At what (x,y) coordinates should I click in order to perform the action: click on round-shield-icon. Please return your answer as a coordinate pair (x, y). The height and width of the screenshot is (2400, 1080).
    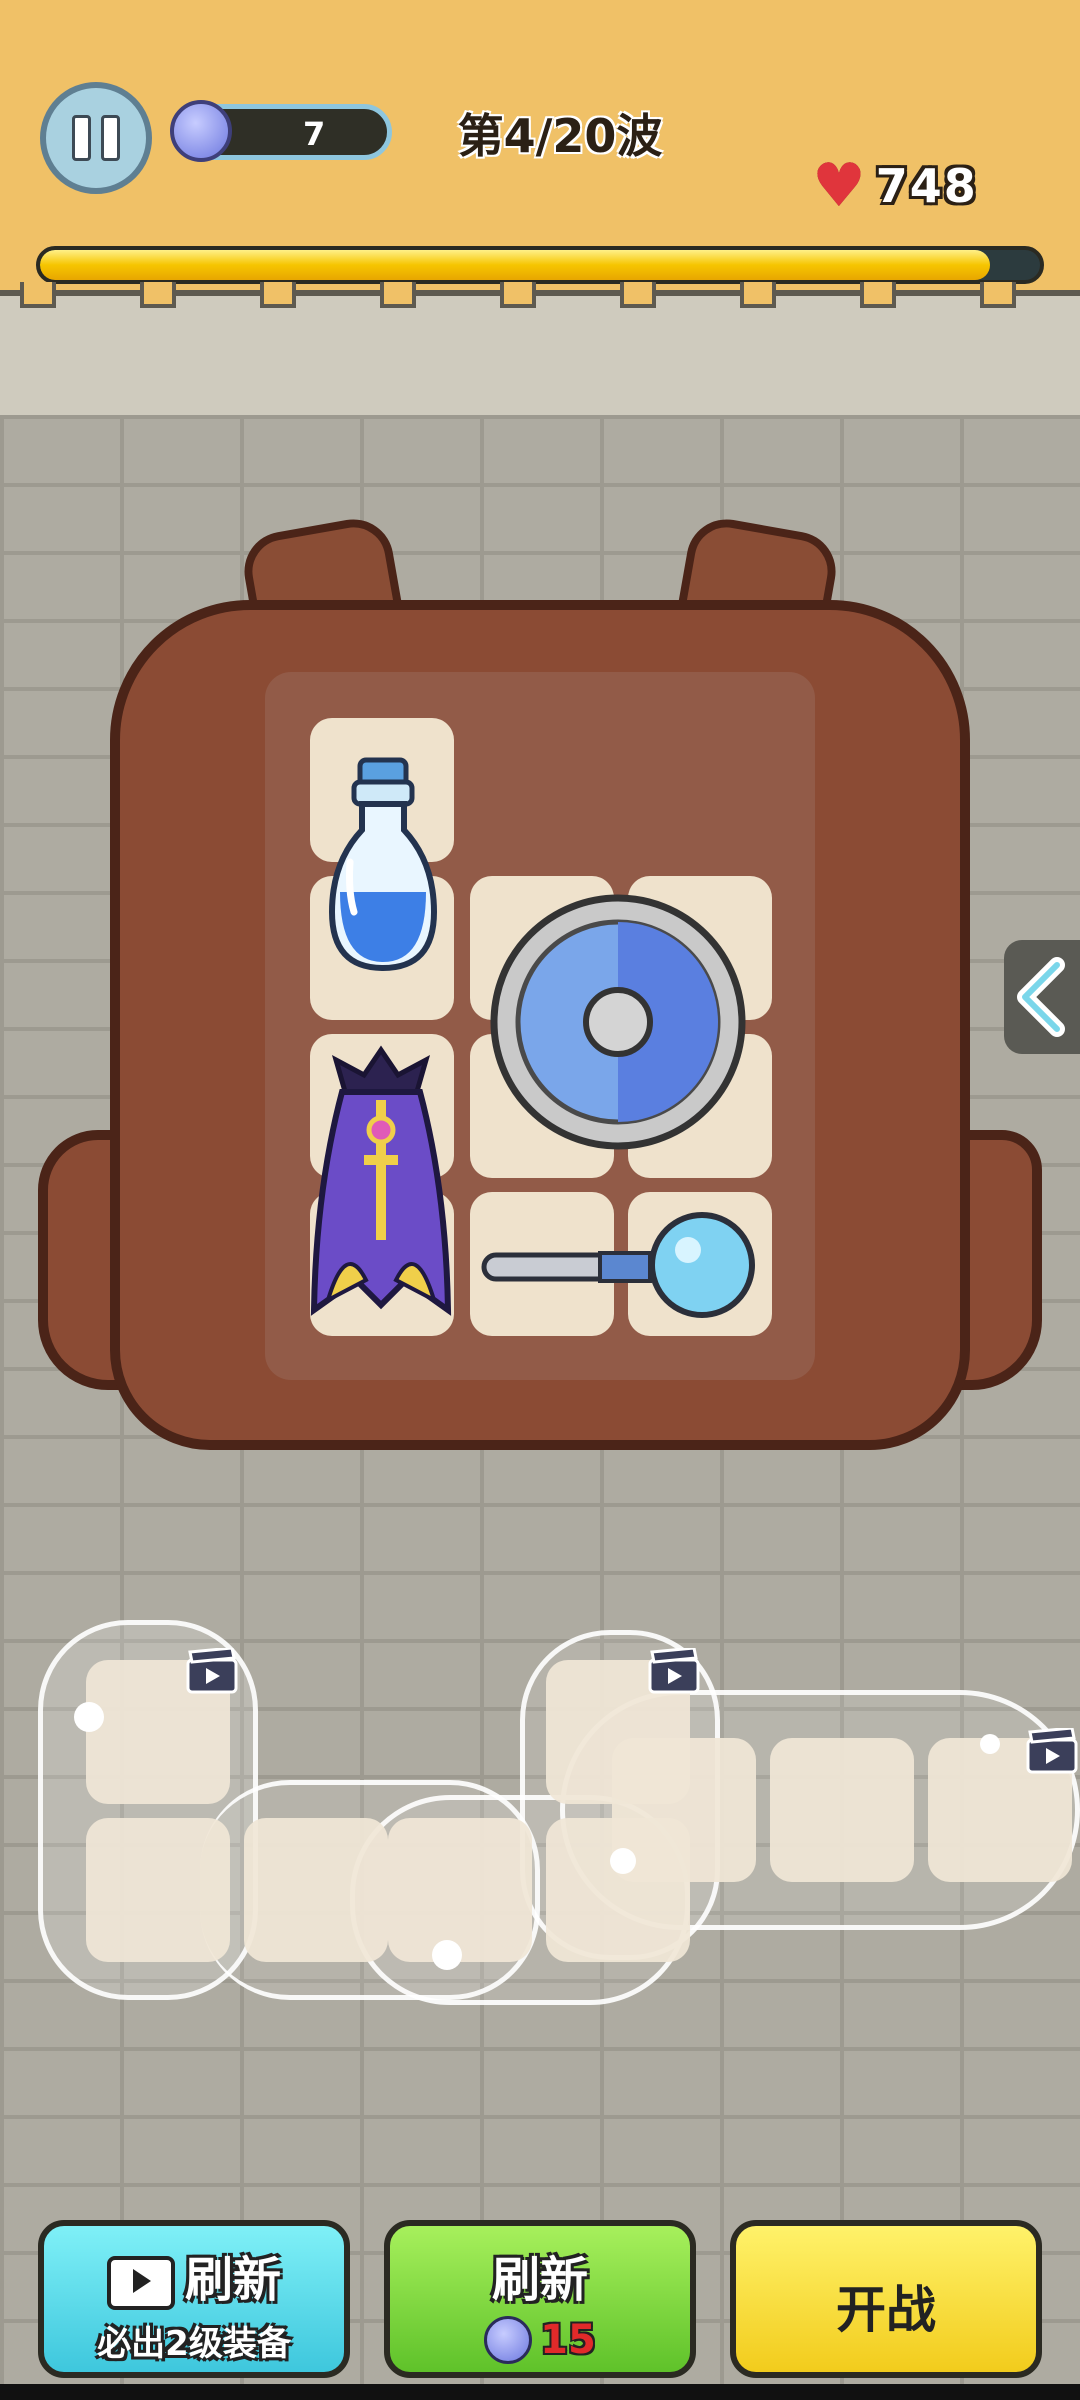
    Looking at the image, I should click on (618, 1027).